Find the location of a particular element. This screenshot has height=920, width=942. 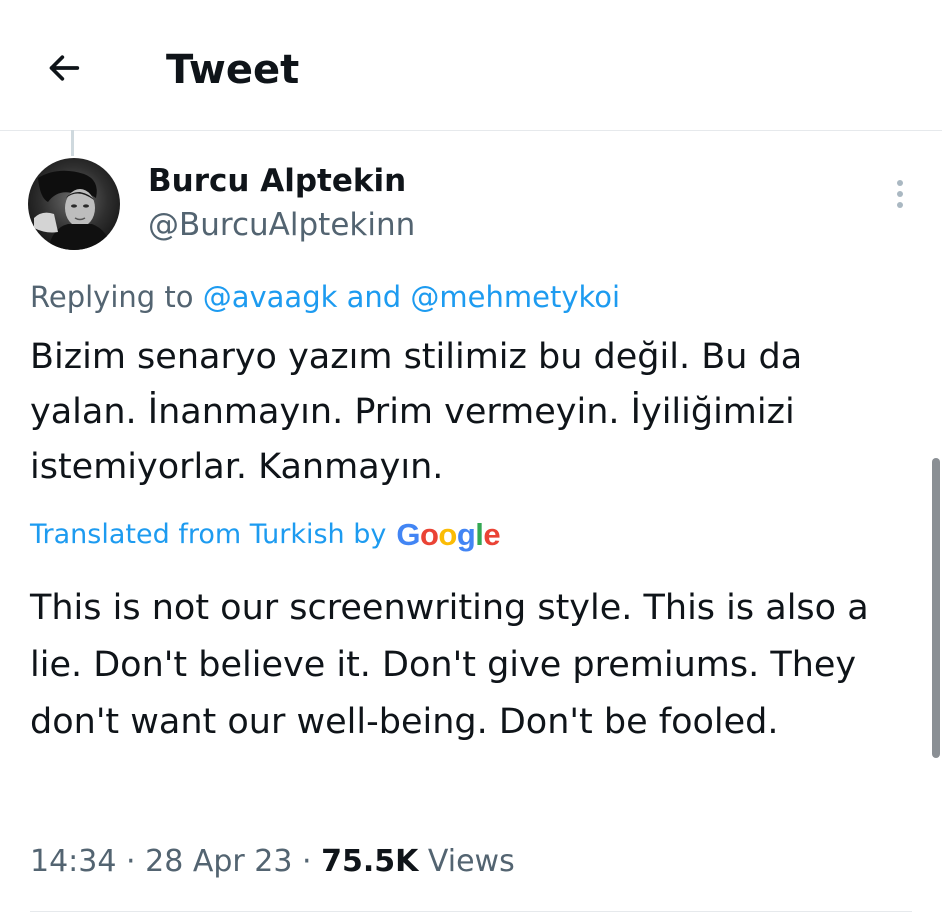

replying-prefix: Replying to is located at coordinates (112, 297).